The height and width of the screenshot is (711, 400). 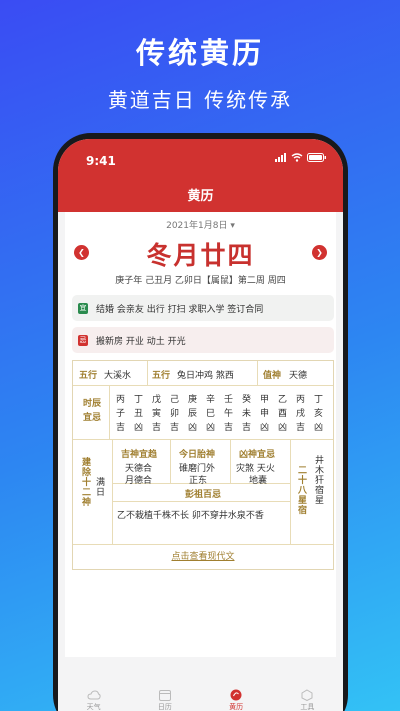 What do you see at coordinates (141, 341) in the screenshot?
I see `ji-items: 搬新房 开业 动土 开光` at bounding box center [141, 341].